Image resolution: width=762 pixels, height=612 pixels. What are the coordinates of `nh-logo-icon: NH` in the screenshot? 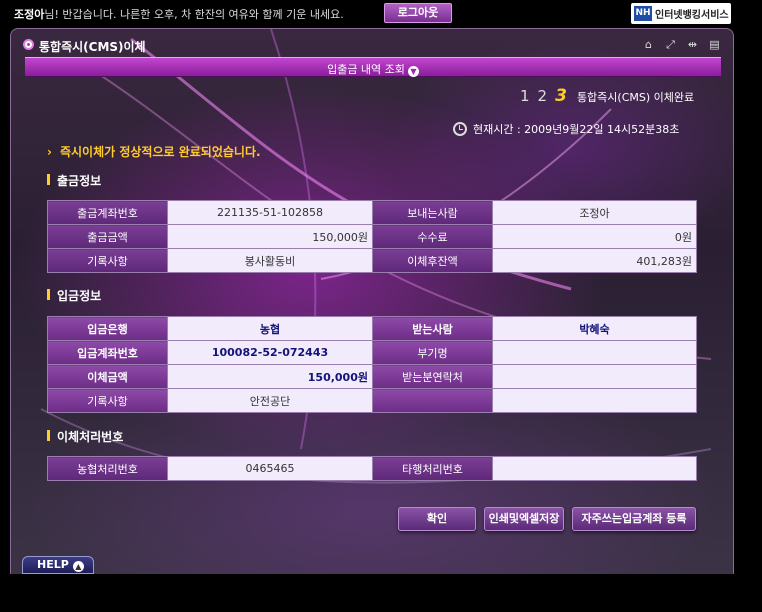 It's located at (643, 13).